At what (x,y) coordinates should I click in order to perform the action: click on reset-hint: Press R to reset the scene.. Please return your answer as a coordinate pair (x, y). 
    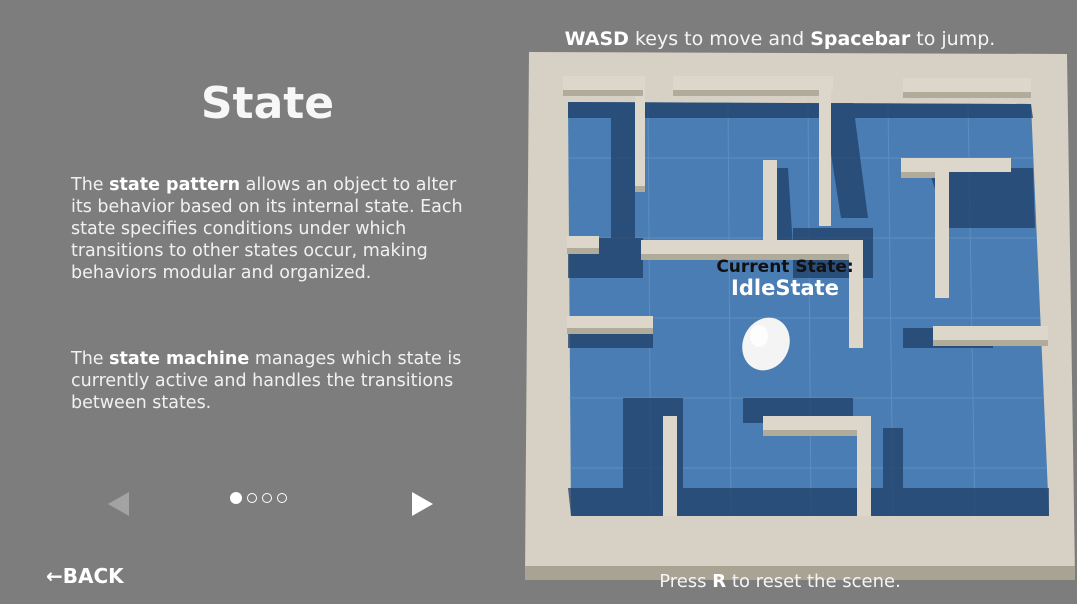
    Looking at the image, I should click on (780, 581).